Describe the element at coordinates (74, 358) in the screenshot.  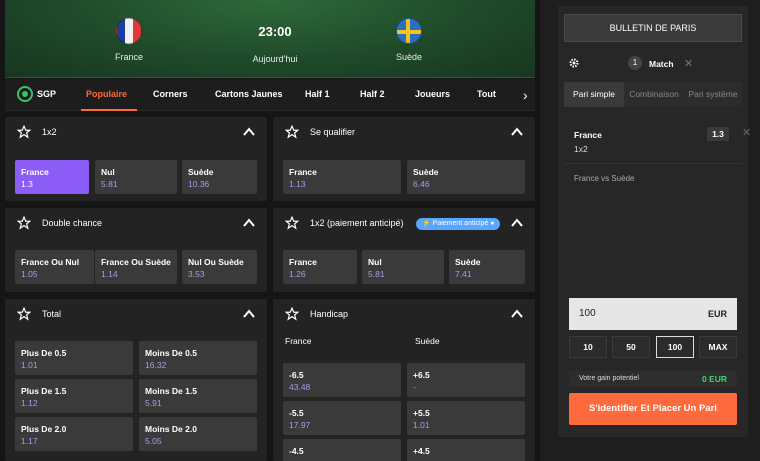
I see `odd-button: Plus De 0.5 1.01` at that location.